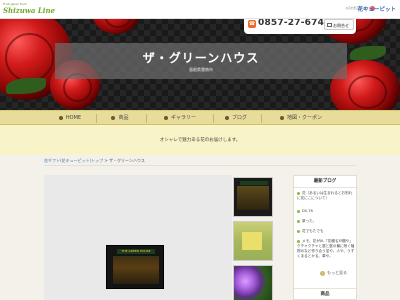  What do you see at coordinates (165, 117) in the screenshot?
I see `gallery-icon` at bounding box center [165, 117].